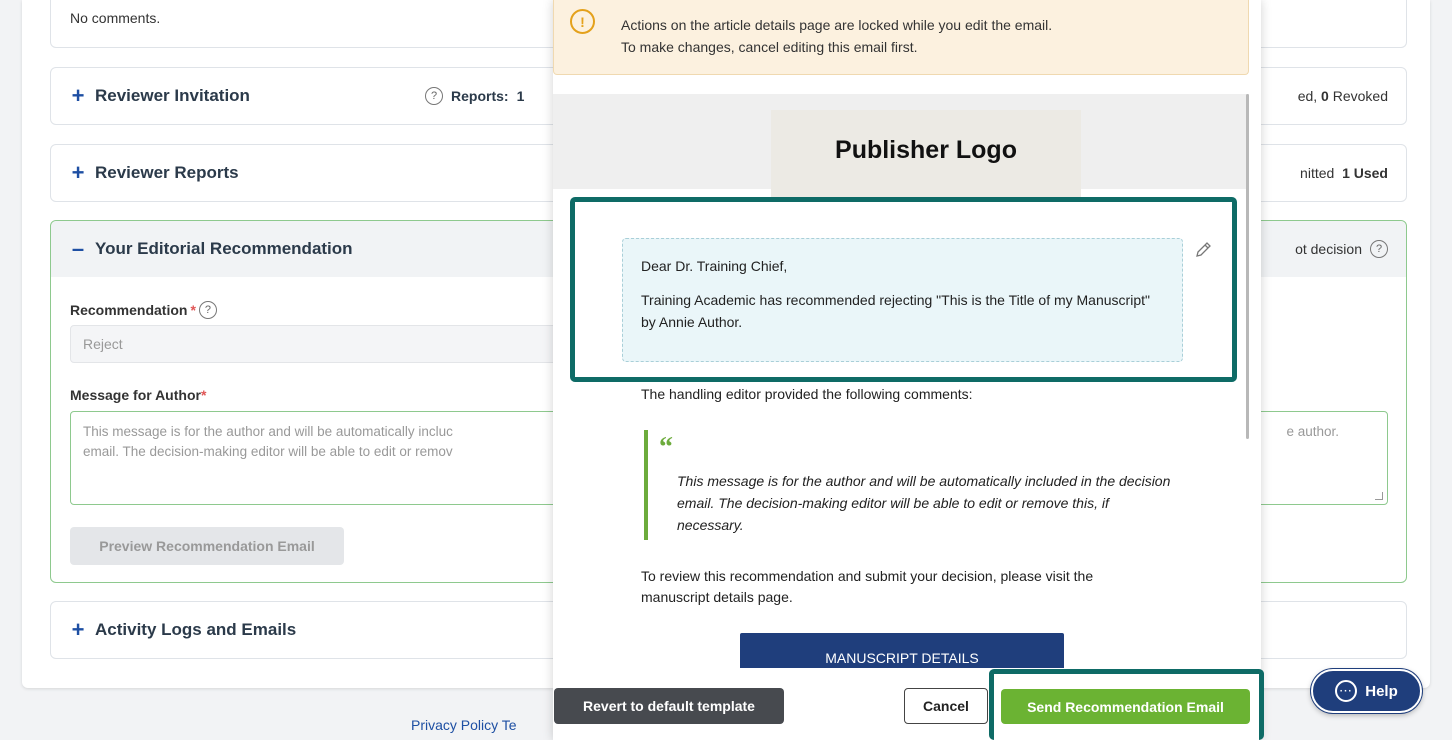  Describe the element at coordinates (1379, 496) in the screenshot. I see `resize-grip-icon` at that location.